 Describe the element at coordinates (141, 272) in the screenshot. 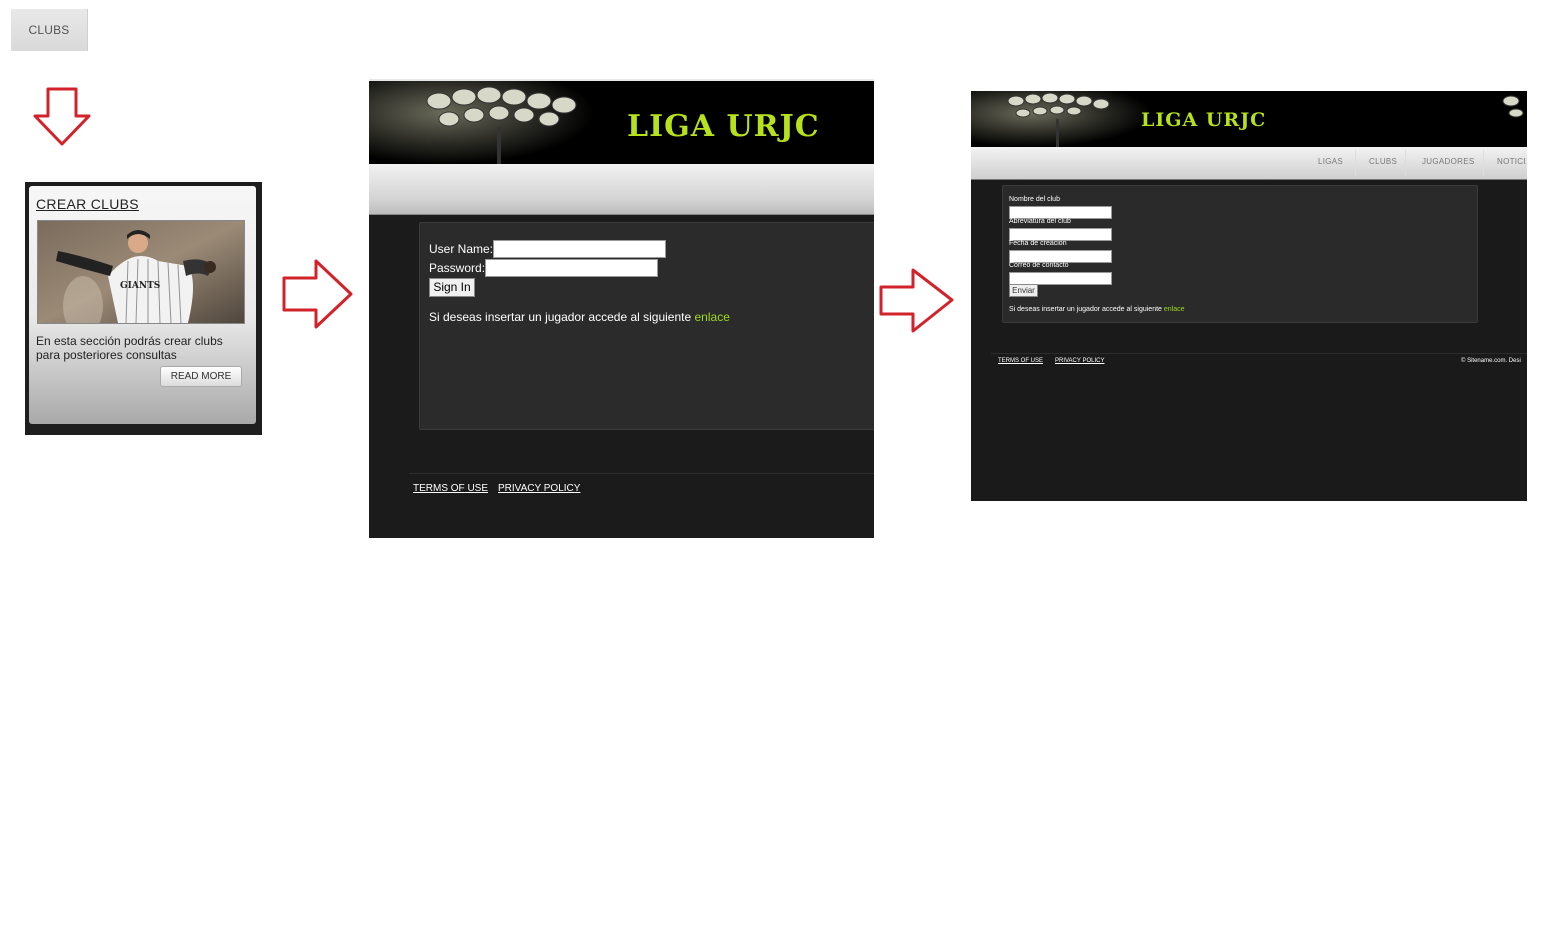

I see `baseball-player-photo: GIANTS` at that location.